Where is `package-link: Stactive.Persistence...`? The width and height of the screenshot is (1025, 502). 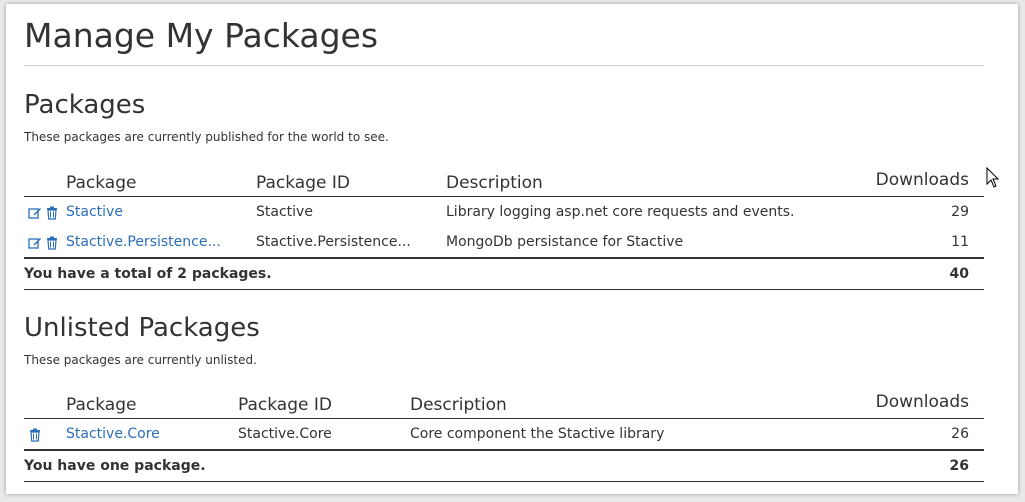
package-link: Stactive.Persistence... is located at coordinates (156, 242).